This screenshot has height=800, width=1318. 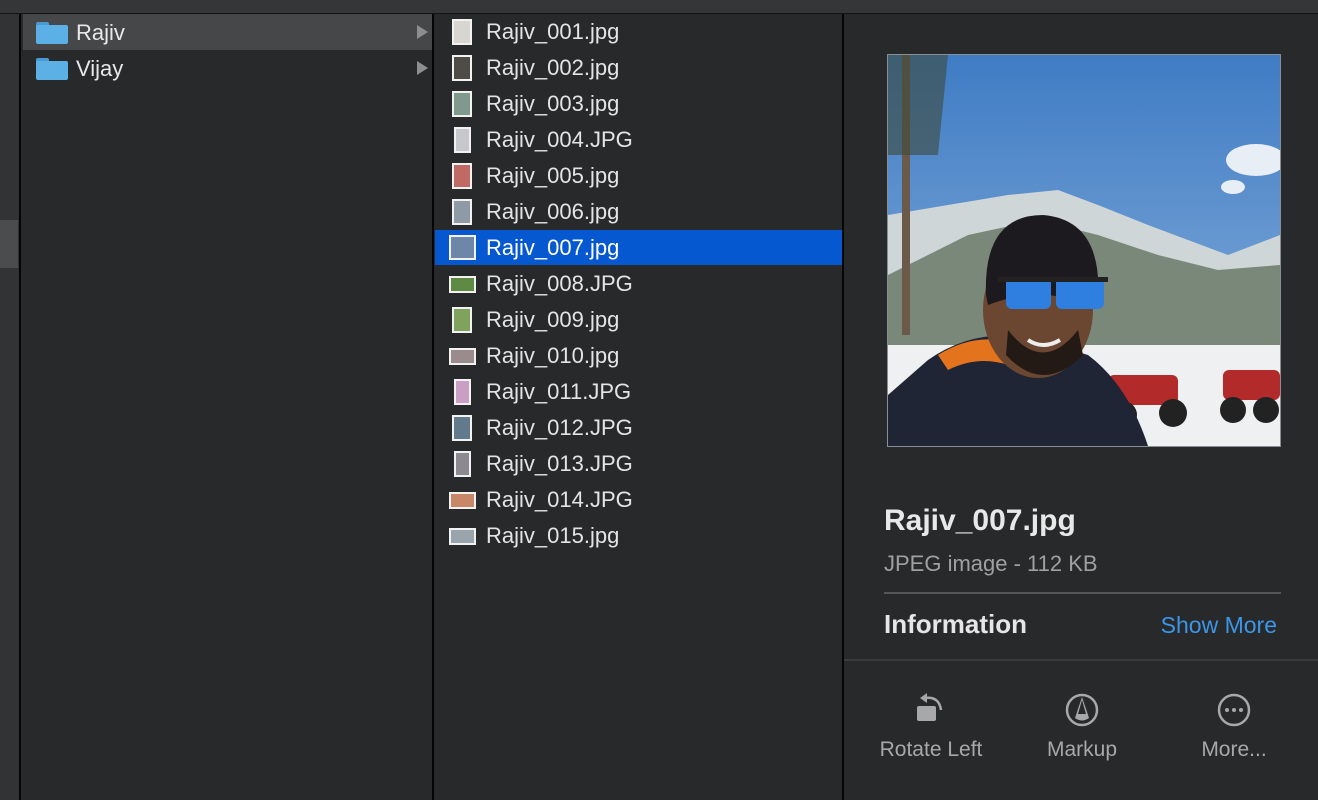 What do you see at coordinates (553, 67) in the screenshot?
I see `file-name: Rajiv_002.jpg` at bounding box center [553, 67].